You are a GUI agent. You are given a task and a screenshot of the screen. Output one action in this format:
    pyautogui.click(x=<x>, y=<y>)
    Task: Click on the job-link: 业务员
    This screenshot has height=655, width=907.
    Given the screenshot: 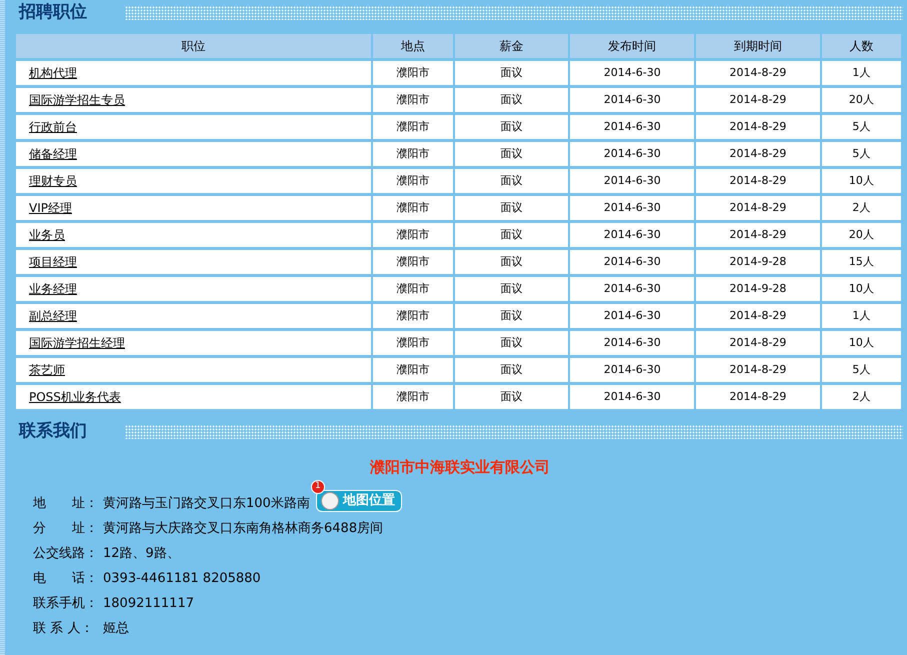 What is the action you would take?
    pyautogui.click(x=47, y=235)
    